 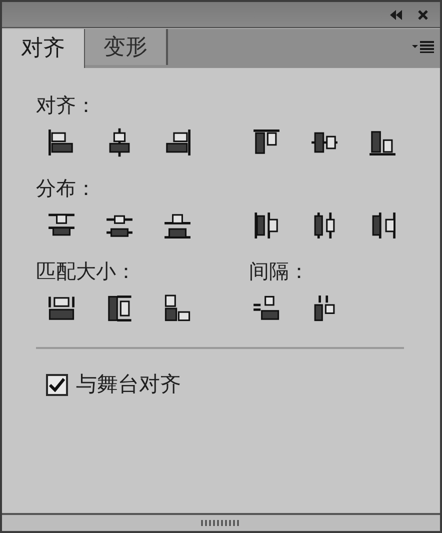 What do you see at coordinates (43, 48) in the screenshot?
I see `tab: 对齐` at bounding box center [43, 48].